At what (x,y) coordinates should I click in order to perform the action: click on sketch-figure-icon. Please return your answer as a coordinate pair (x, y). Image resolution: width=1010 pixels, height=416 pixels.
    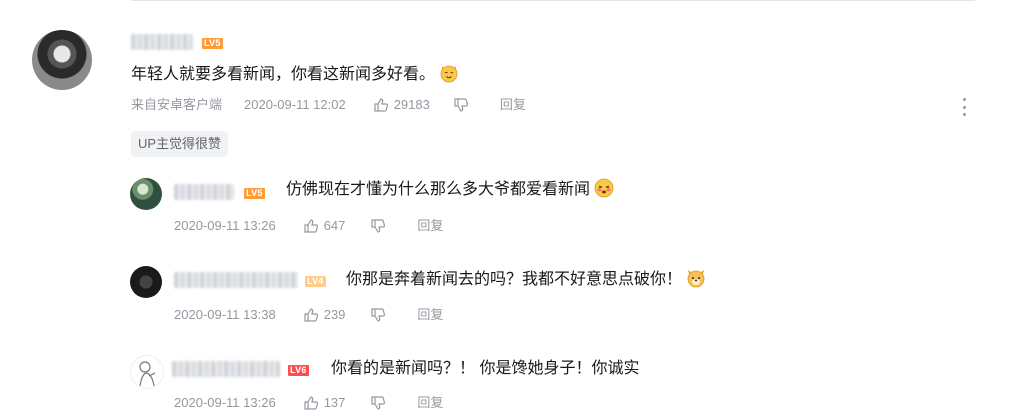
    Looking at the image, I should click on (147, 374).